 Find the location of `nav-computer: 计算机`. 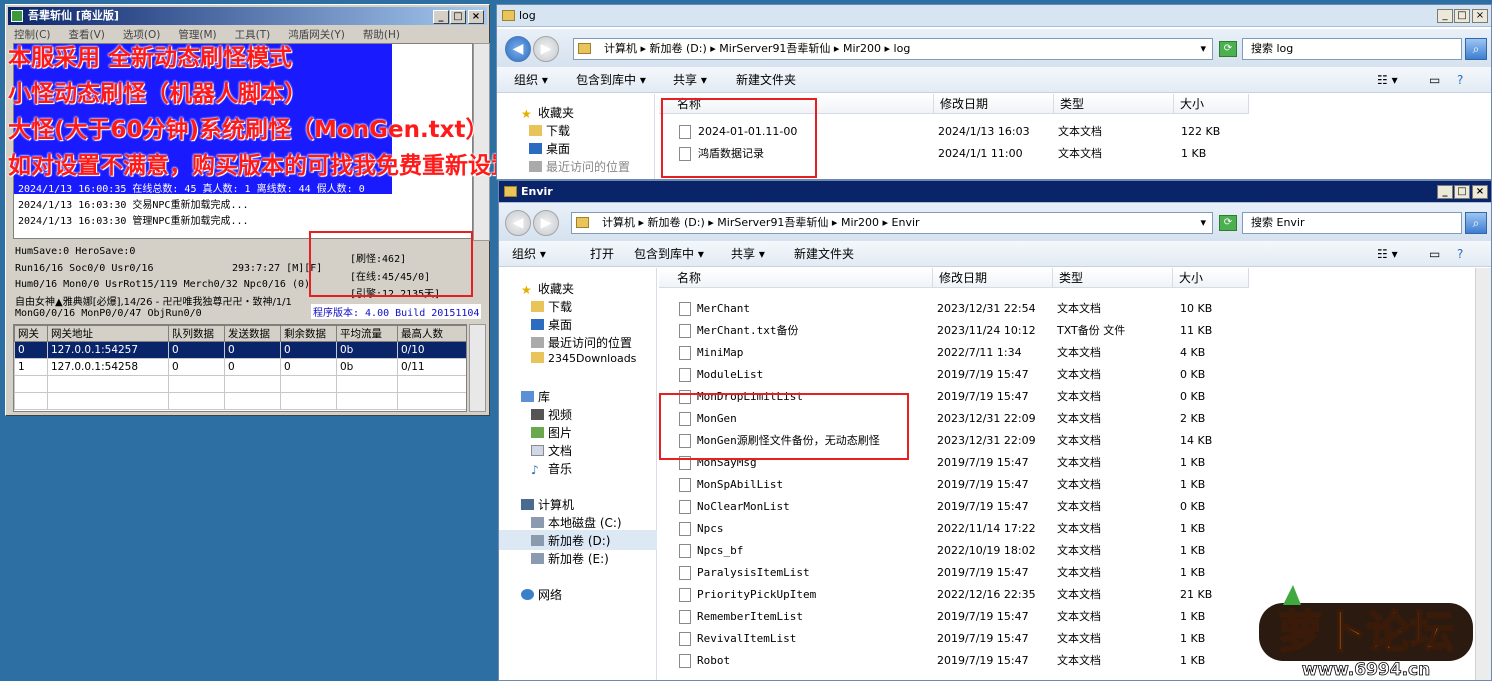

nav-computer: 计算机 is located at coordinates (547, 504).